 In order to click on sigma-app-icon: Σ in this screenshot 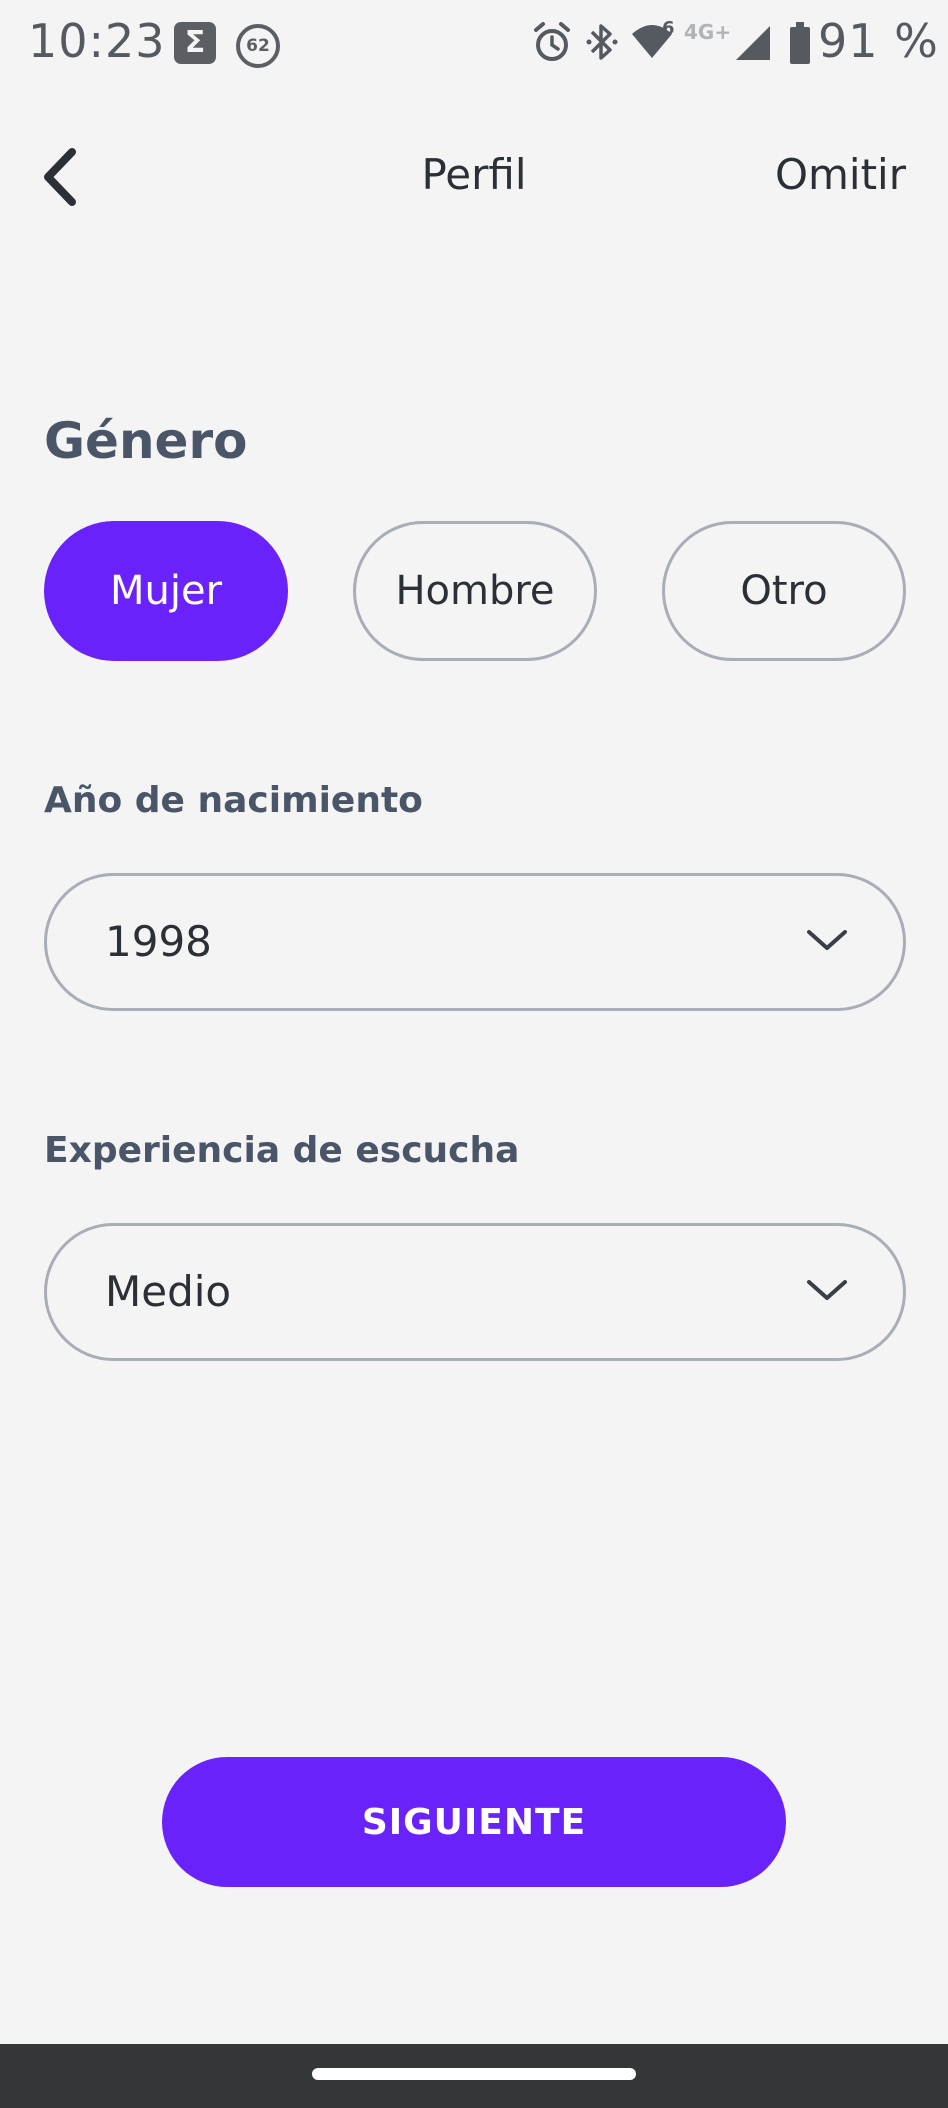, I will do `click(195, 43)`.